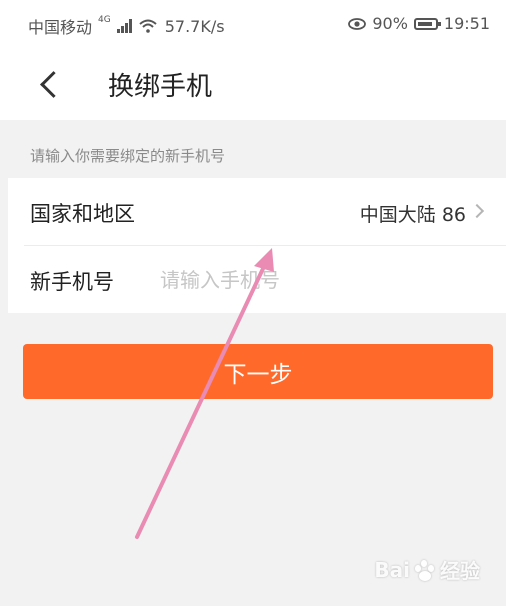 This screenshot has height=606, width=506. What do you see at coordinates (60, 27) in the screenshot?
I see `carrier-name: 中国移动` at bounding box center [60, 27].